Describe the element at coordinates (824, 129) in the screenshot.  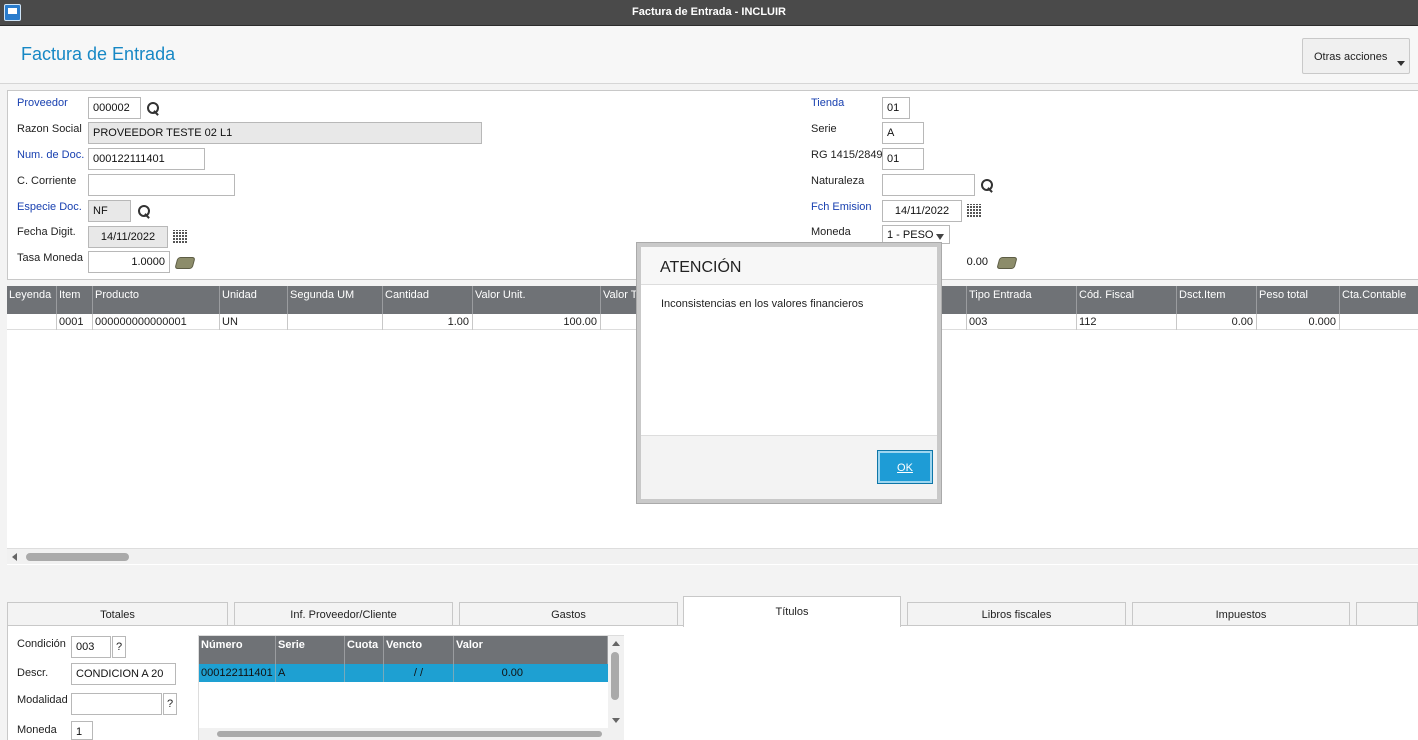
I see `serie-label: Serie` at that location.